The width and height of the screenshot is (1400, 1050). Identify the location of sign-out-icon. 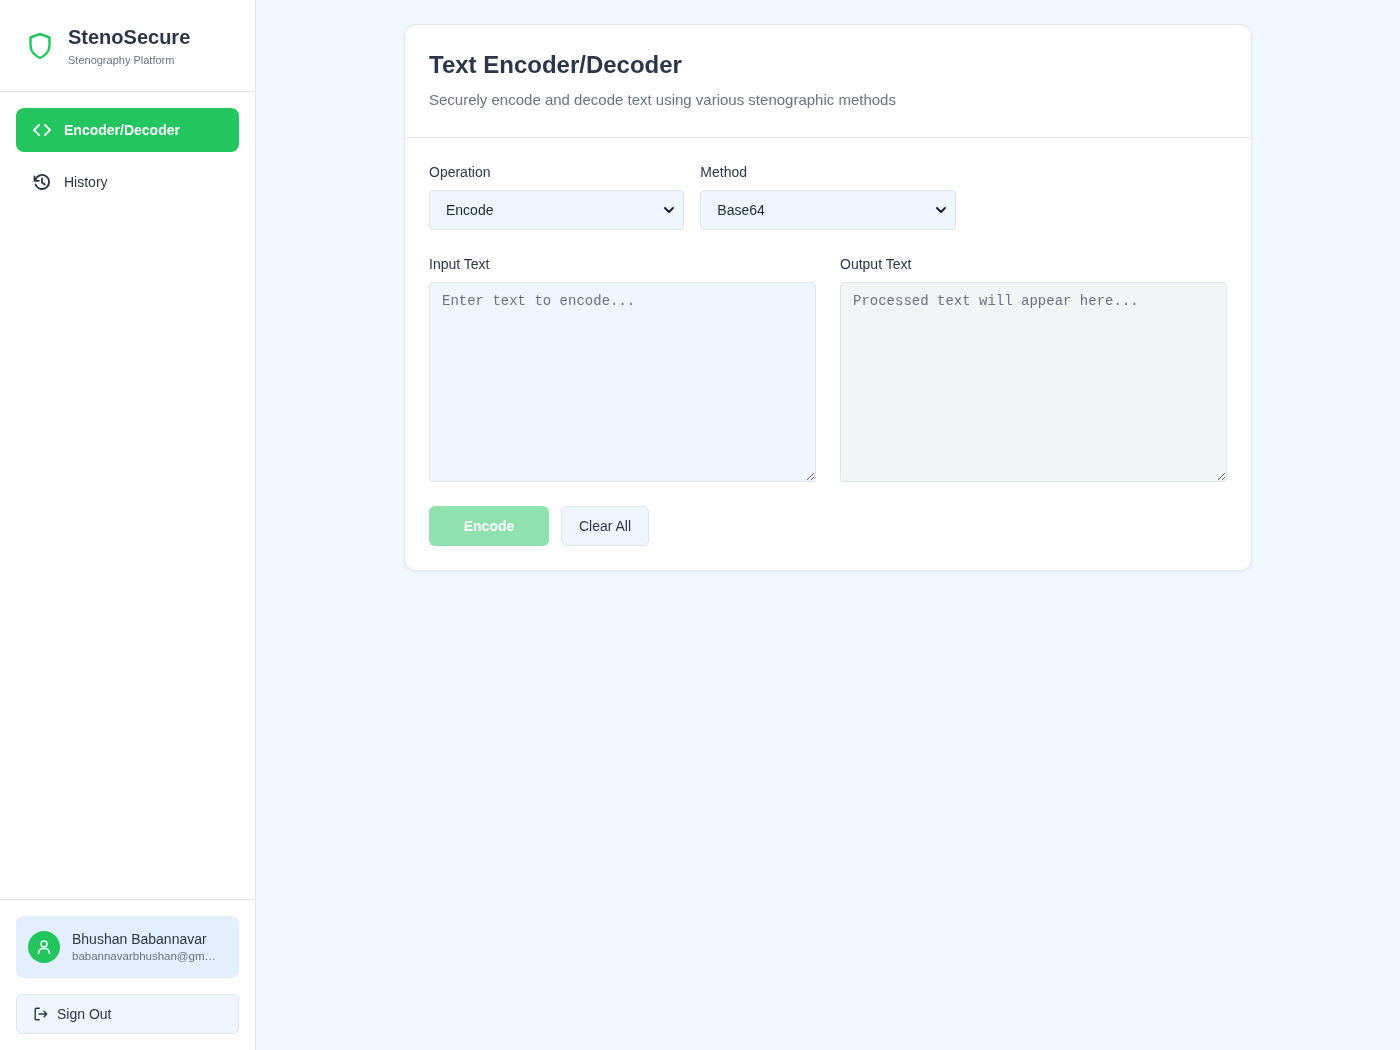
(41, 1014).